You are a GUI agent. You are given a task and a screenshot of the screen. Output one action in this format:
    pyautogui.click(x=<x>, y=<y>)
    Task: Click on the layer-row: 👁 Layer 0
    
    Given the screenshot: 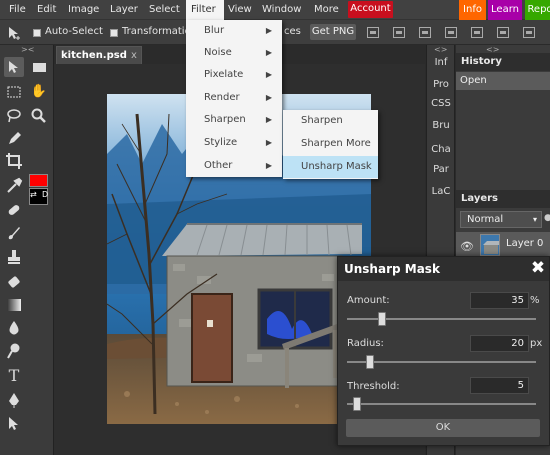 What is the action you would take?
    pyautogui.click(x=503, y=245)
    